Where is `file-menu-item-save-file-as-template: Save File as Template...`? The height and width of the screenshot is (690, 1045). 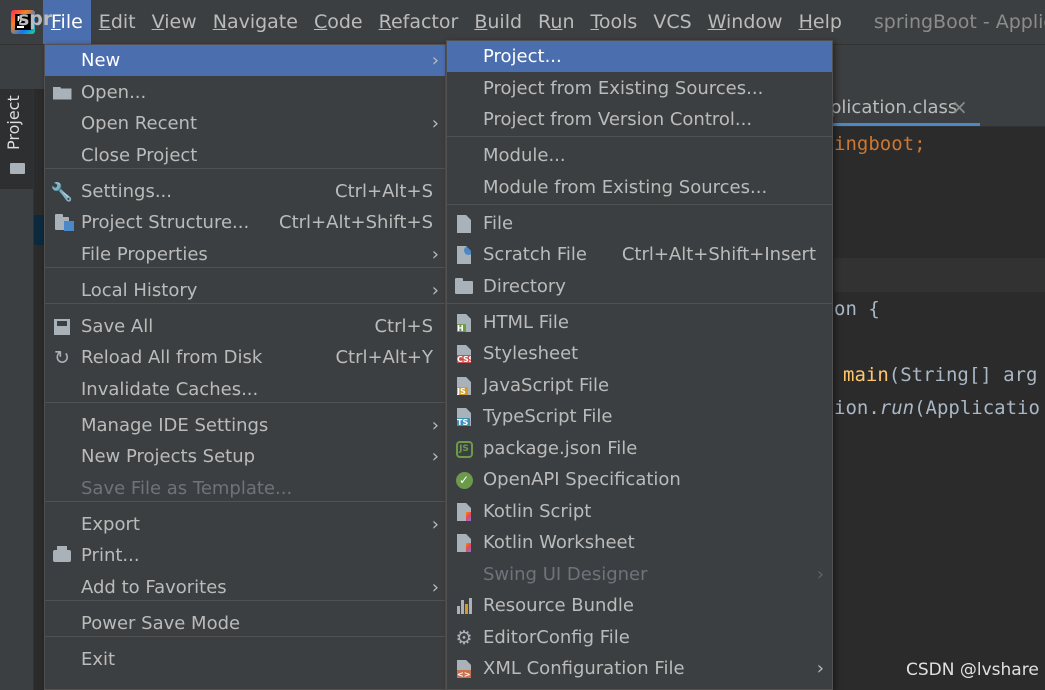
file-menu-item-save-file-as-template: Save File as Template... is located at coordinates (245, 488).